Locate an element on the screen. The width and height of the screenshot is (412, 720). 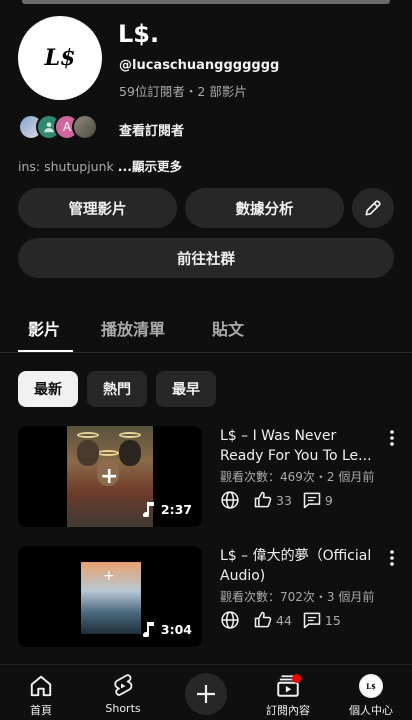
album-art: + is located at coordinates (111, 598).